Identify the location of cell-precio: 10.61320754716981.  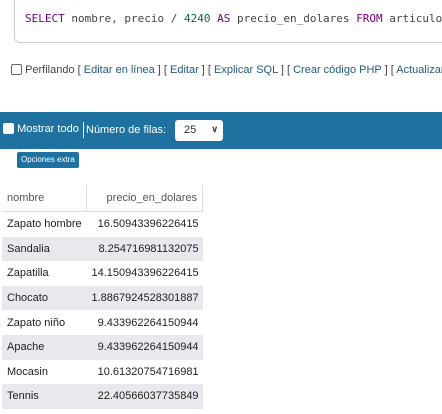
(144, 372).